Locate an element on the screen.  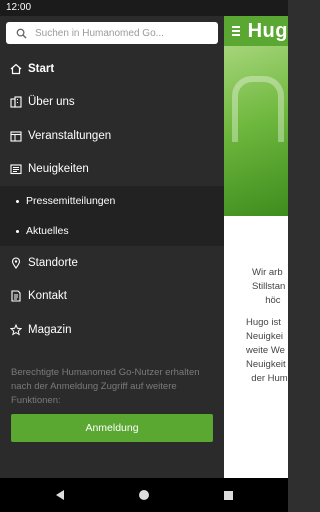
app-logo: Hug is located at coordinates (267, 30).